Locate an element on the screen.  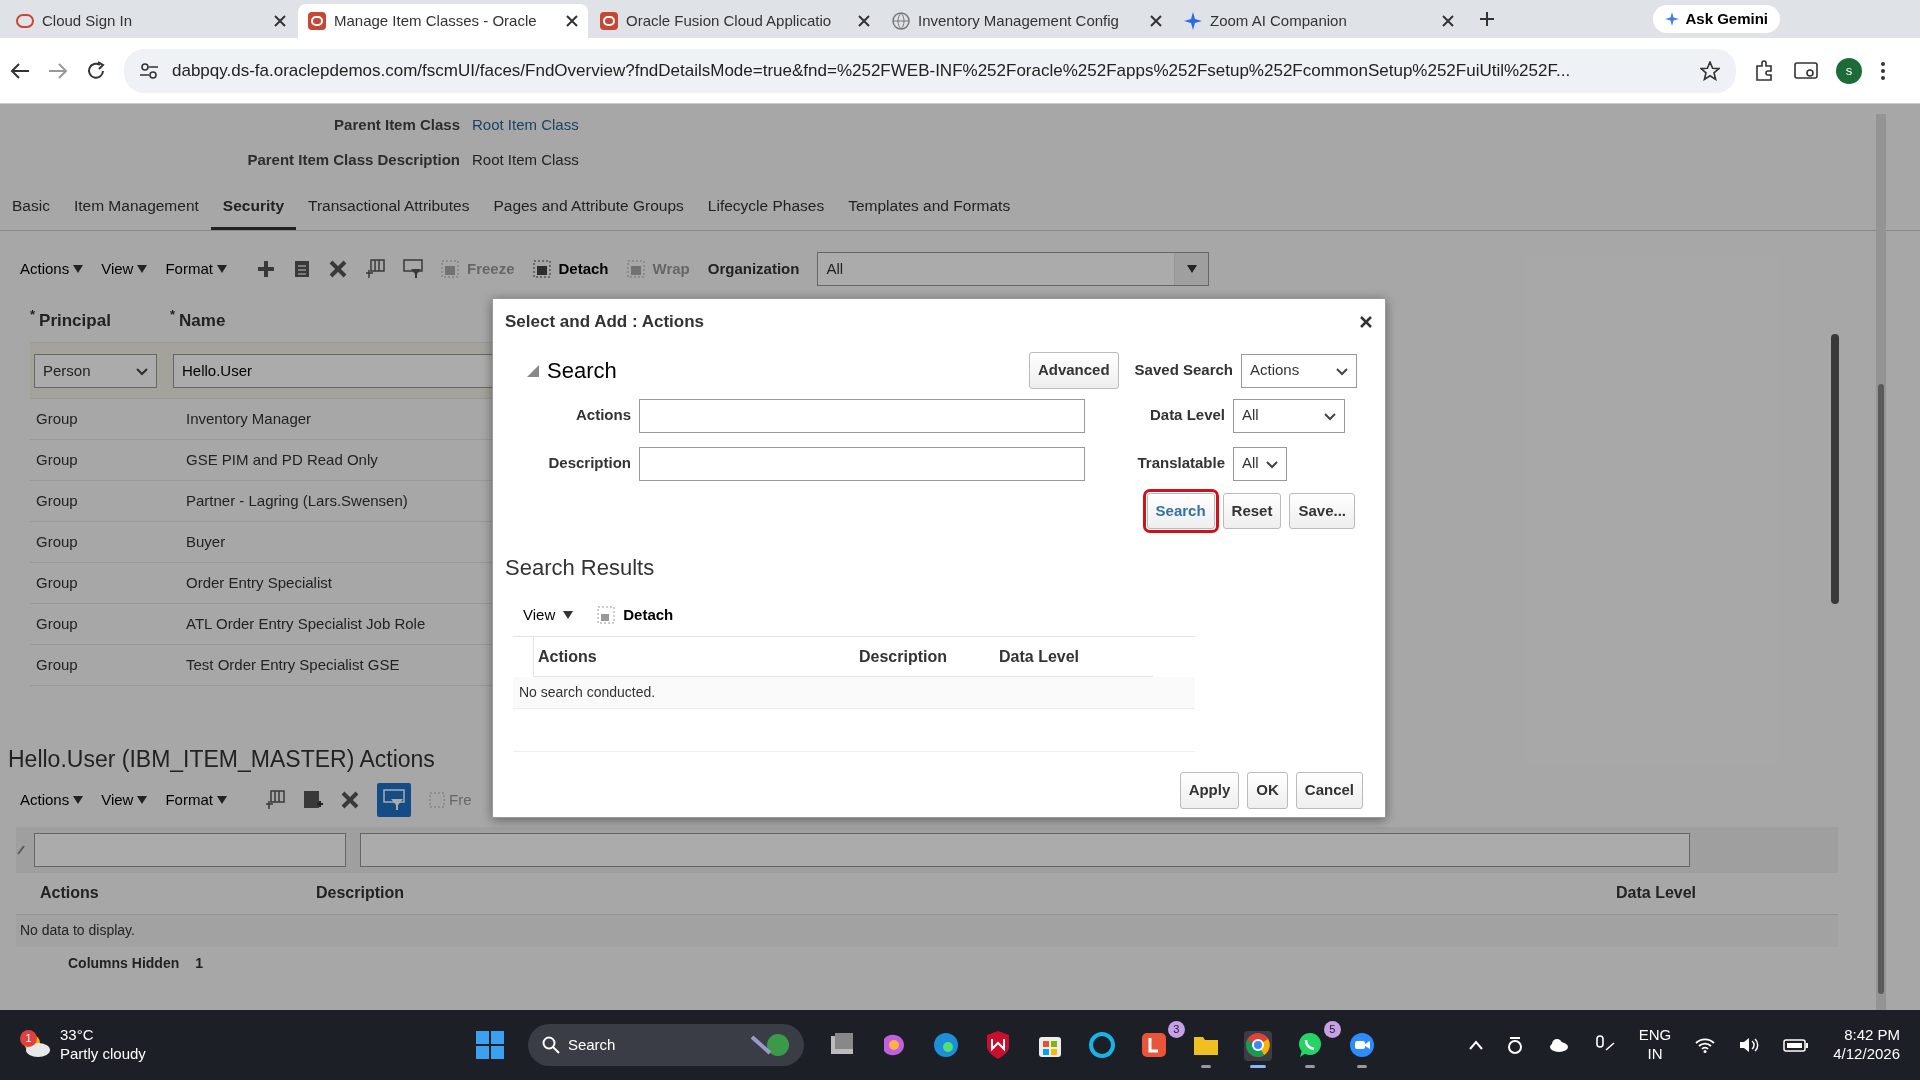
star-icon is located at coordinates (1710, 70).